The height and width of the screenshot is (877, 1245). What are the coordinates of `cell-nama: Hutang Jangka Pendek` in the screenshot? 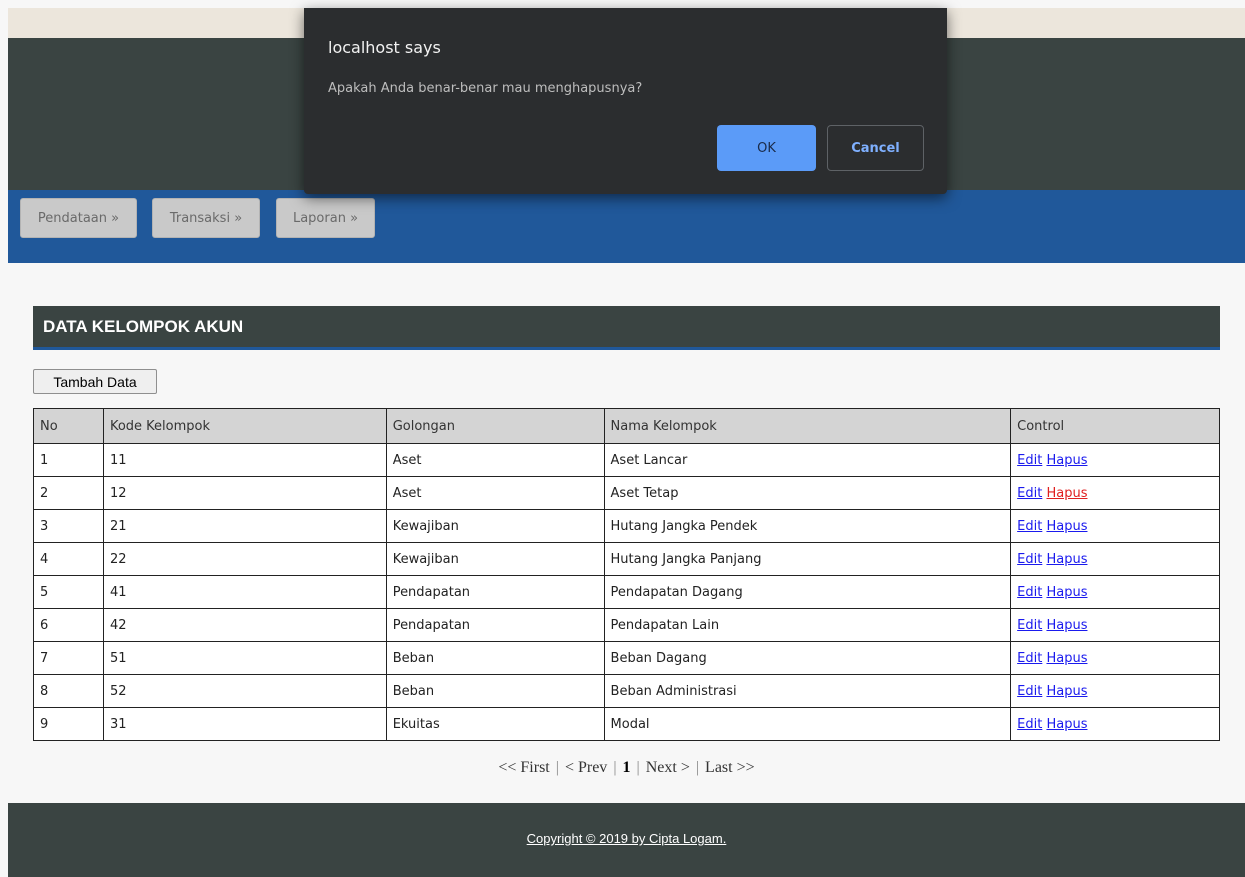 It's located at (807, 526).